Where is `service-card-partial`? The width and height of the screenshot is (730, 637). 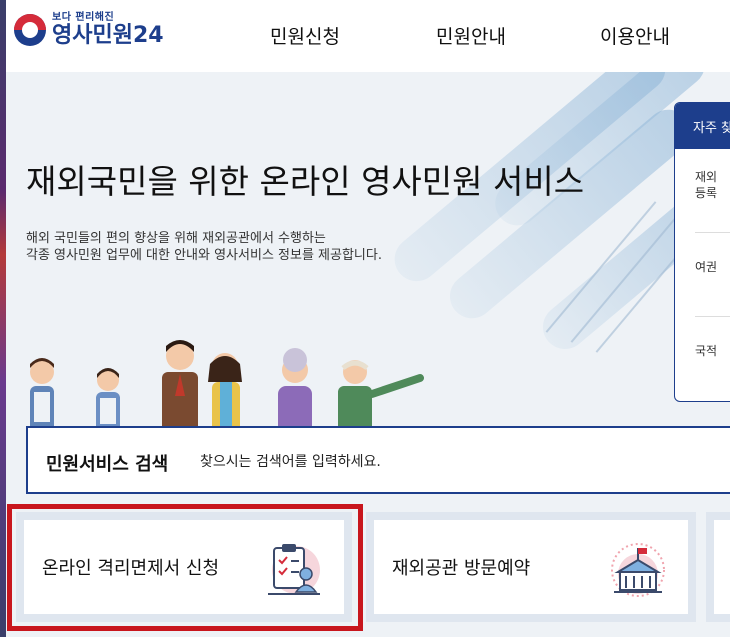 service-card-partial is located at coordinates (718, 567).